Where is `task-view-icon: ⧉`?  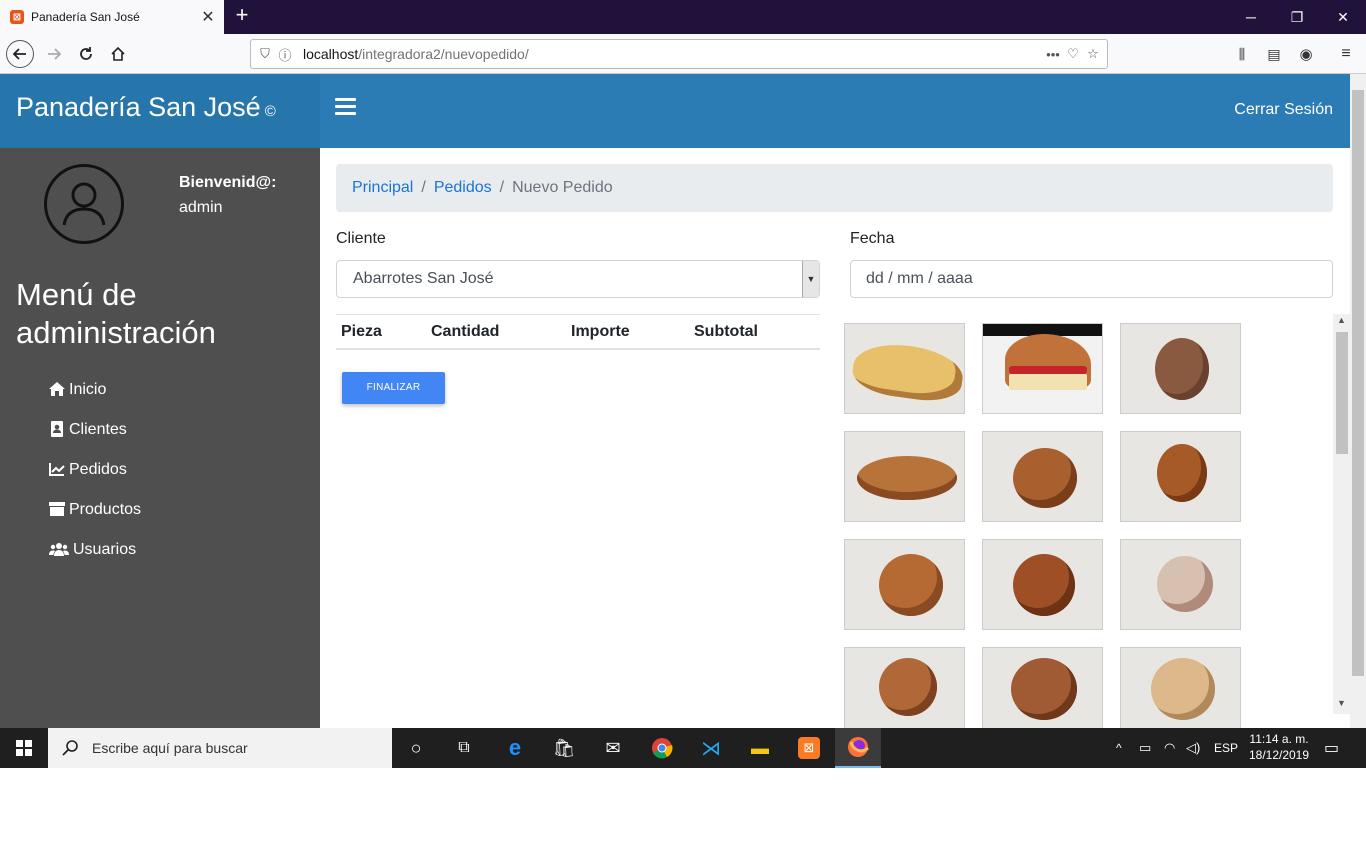 task-view-icon: ⧉ is located at coordinates (464, 748).